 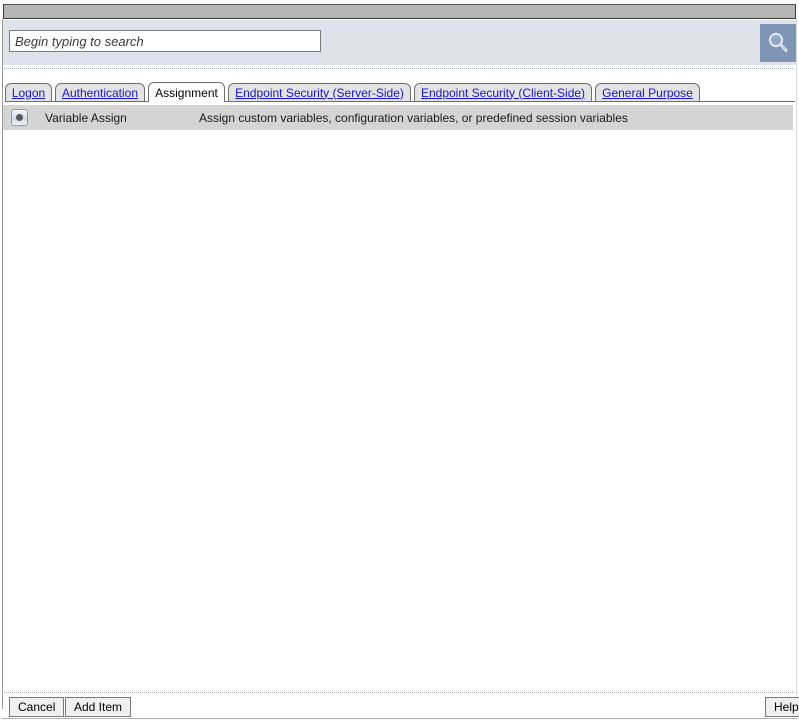 What do you see at coordinates (37, 707) in the screenshot?
I see `cancel-button: Cancel` at bounding box center [37, 707].